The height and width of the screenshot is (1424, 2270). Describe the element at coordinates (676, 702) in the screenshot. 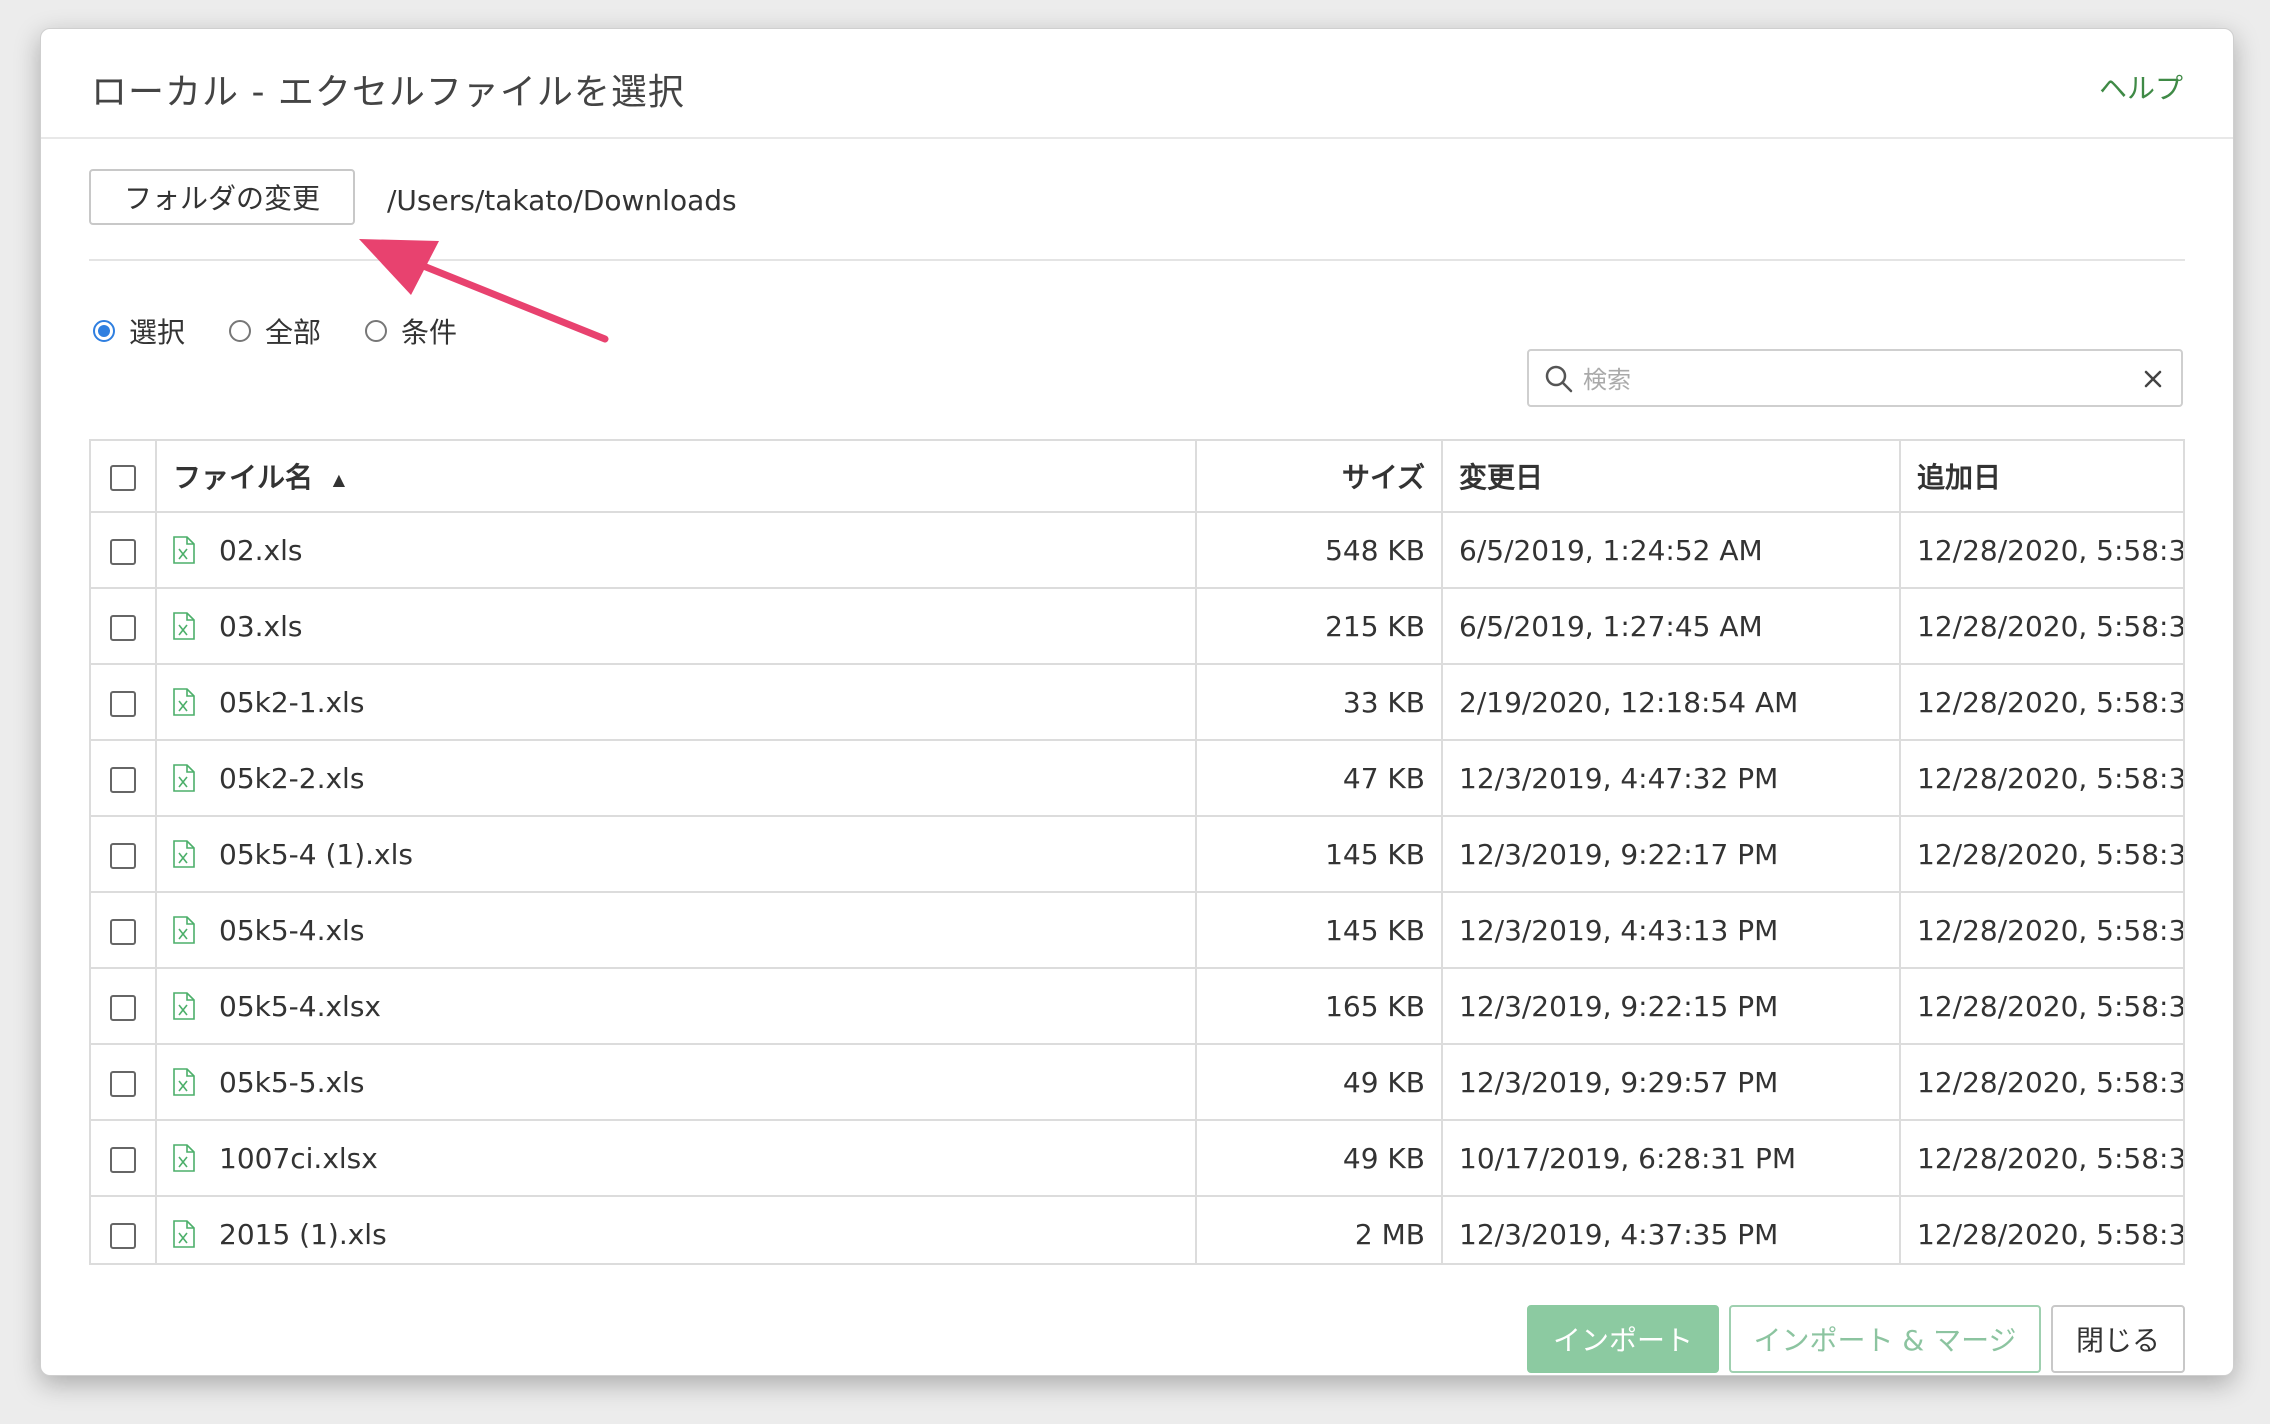

I see `file-name-cell: 05k2-1.xls` at that location.